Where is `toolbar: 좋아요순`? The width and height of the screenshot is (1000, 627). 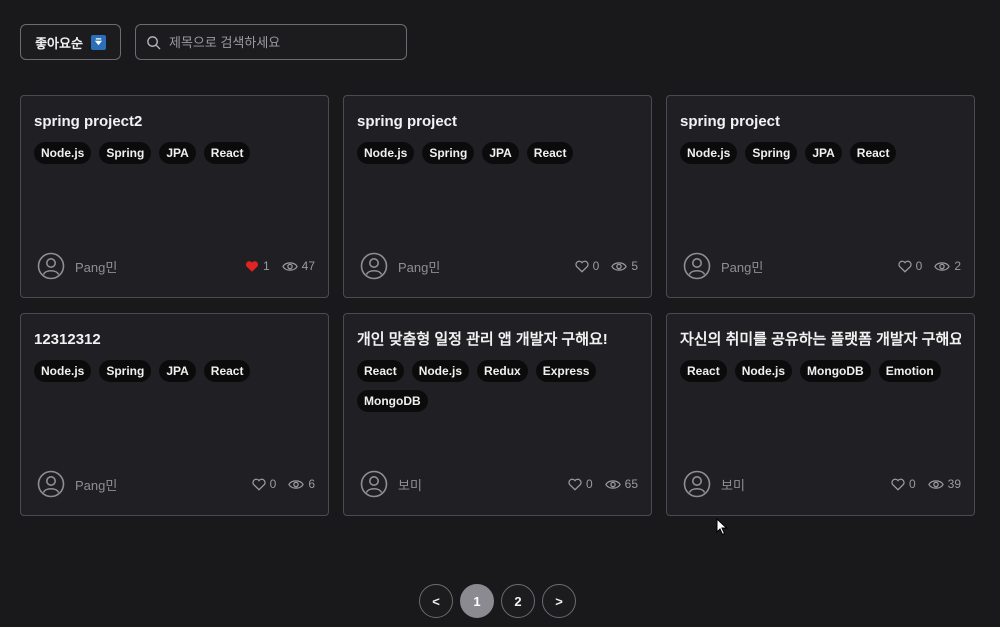 toolbar: 좋아요순 is located at coordinates (213, 42).